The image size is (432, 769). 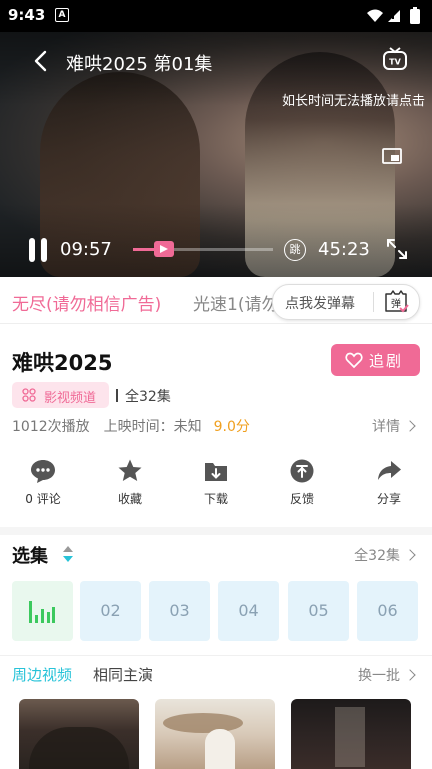 What do you see at coordinates (86, 249) in the screenshot?
I see `current-time: 09:57` at bounding box center [86, 249].